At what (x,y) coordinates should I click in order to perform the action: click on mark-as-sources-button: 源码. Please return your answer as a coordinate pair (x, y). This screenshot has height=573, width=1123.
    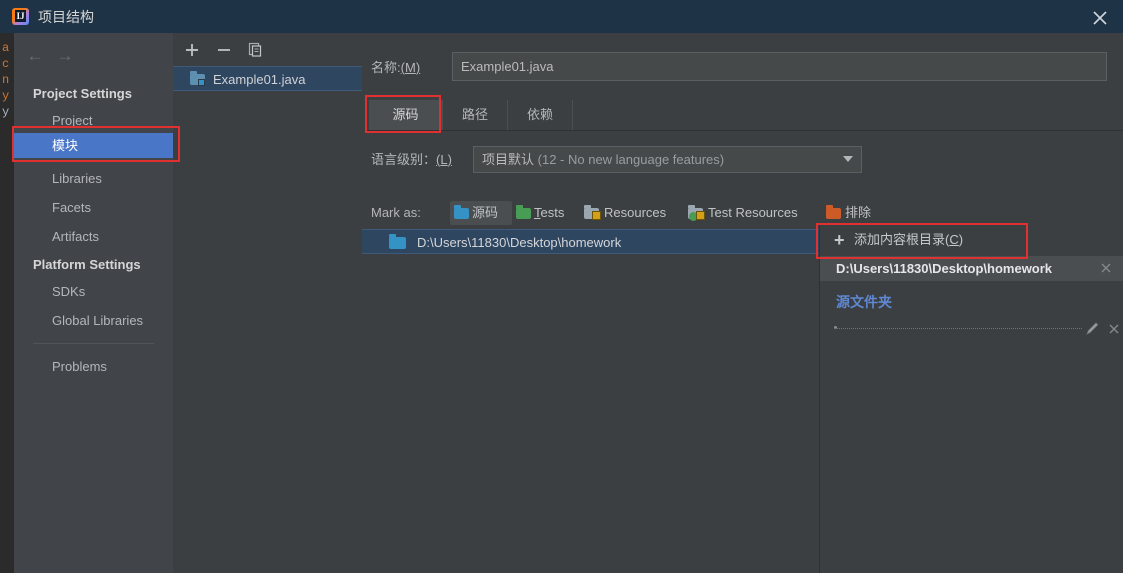
    Looking at the image, I should click on (481, 213).